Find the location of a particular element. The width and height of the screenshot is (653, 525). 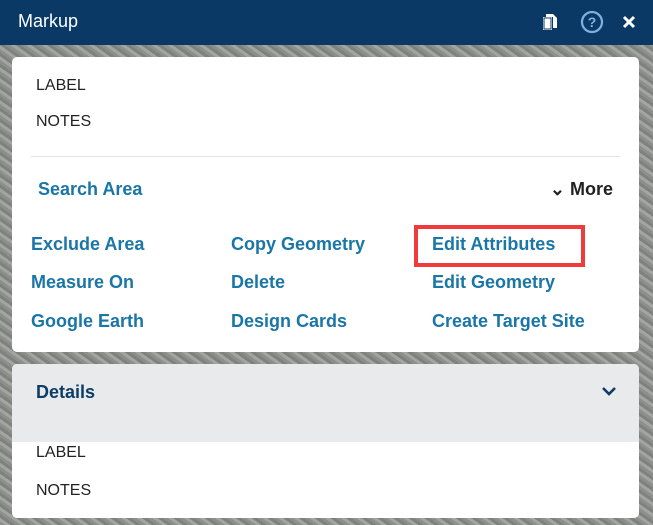

search-area-link: Search Area is located at coordinates (90, 189).